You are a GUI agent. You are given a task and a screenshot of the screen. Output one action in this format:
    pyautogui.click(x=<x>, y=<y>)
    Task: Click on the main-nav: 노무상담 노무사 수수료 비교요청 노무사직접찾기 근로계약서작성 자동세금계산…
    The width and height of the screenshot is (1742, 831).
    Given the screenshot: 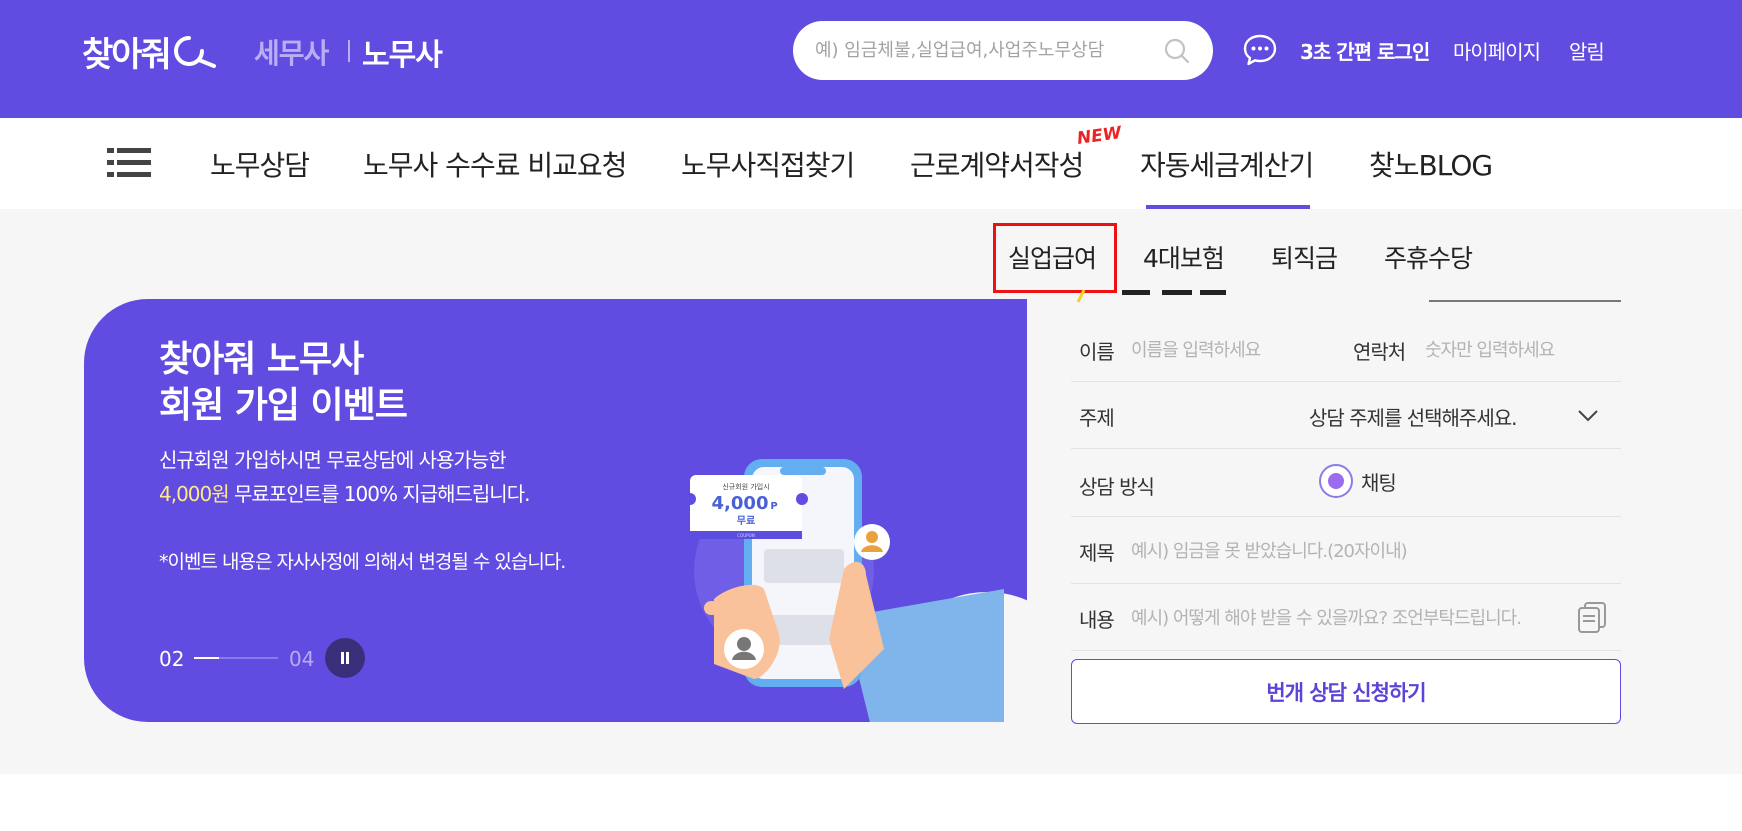 What is the action you would take?
    pyautogui.click(x=871, y=163)
    